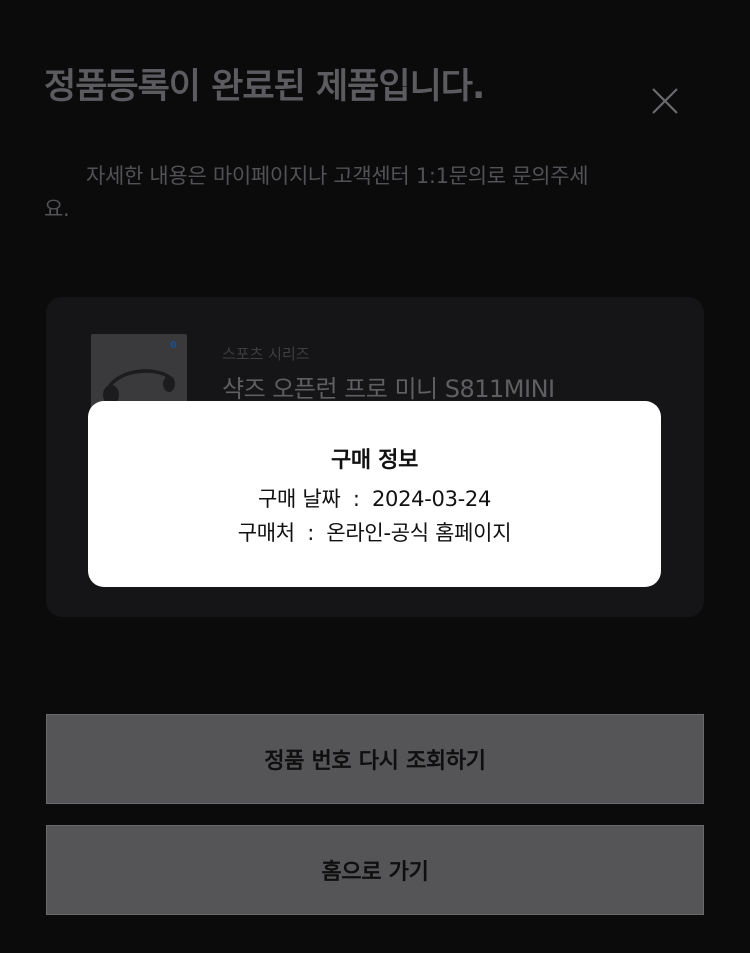 This screenshot has height=953, width=750. I want to click on close-icon, so click(665, 101).